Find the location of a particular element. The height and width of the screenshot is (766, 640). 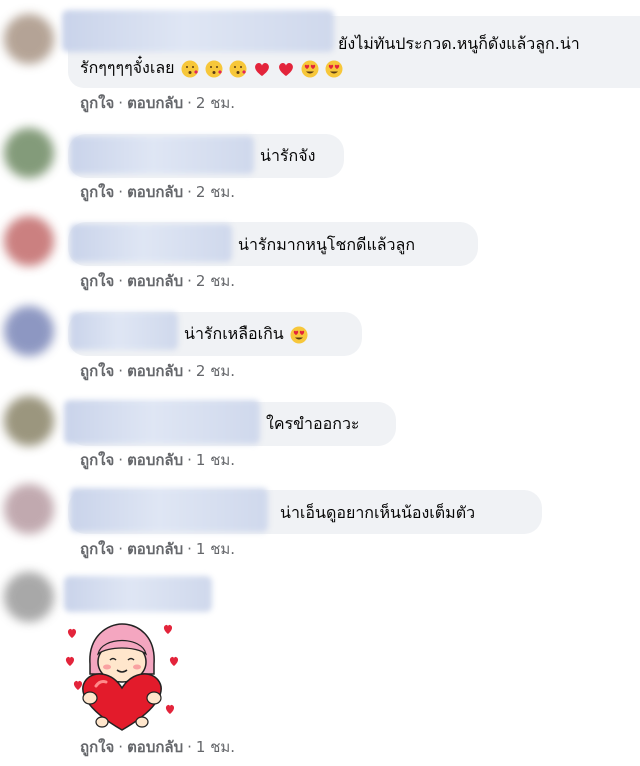

comment-text-line2: รักๆๆๆๆจั๋งเลย is located at coordinates (211, 68).